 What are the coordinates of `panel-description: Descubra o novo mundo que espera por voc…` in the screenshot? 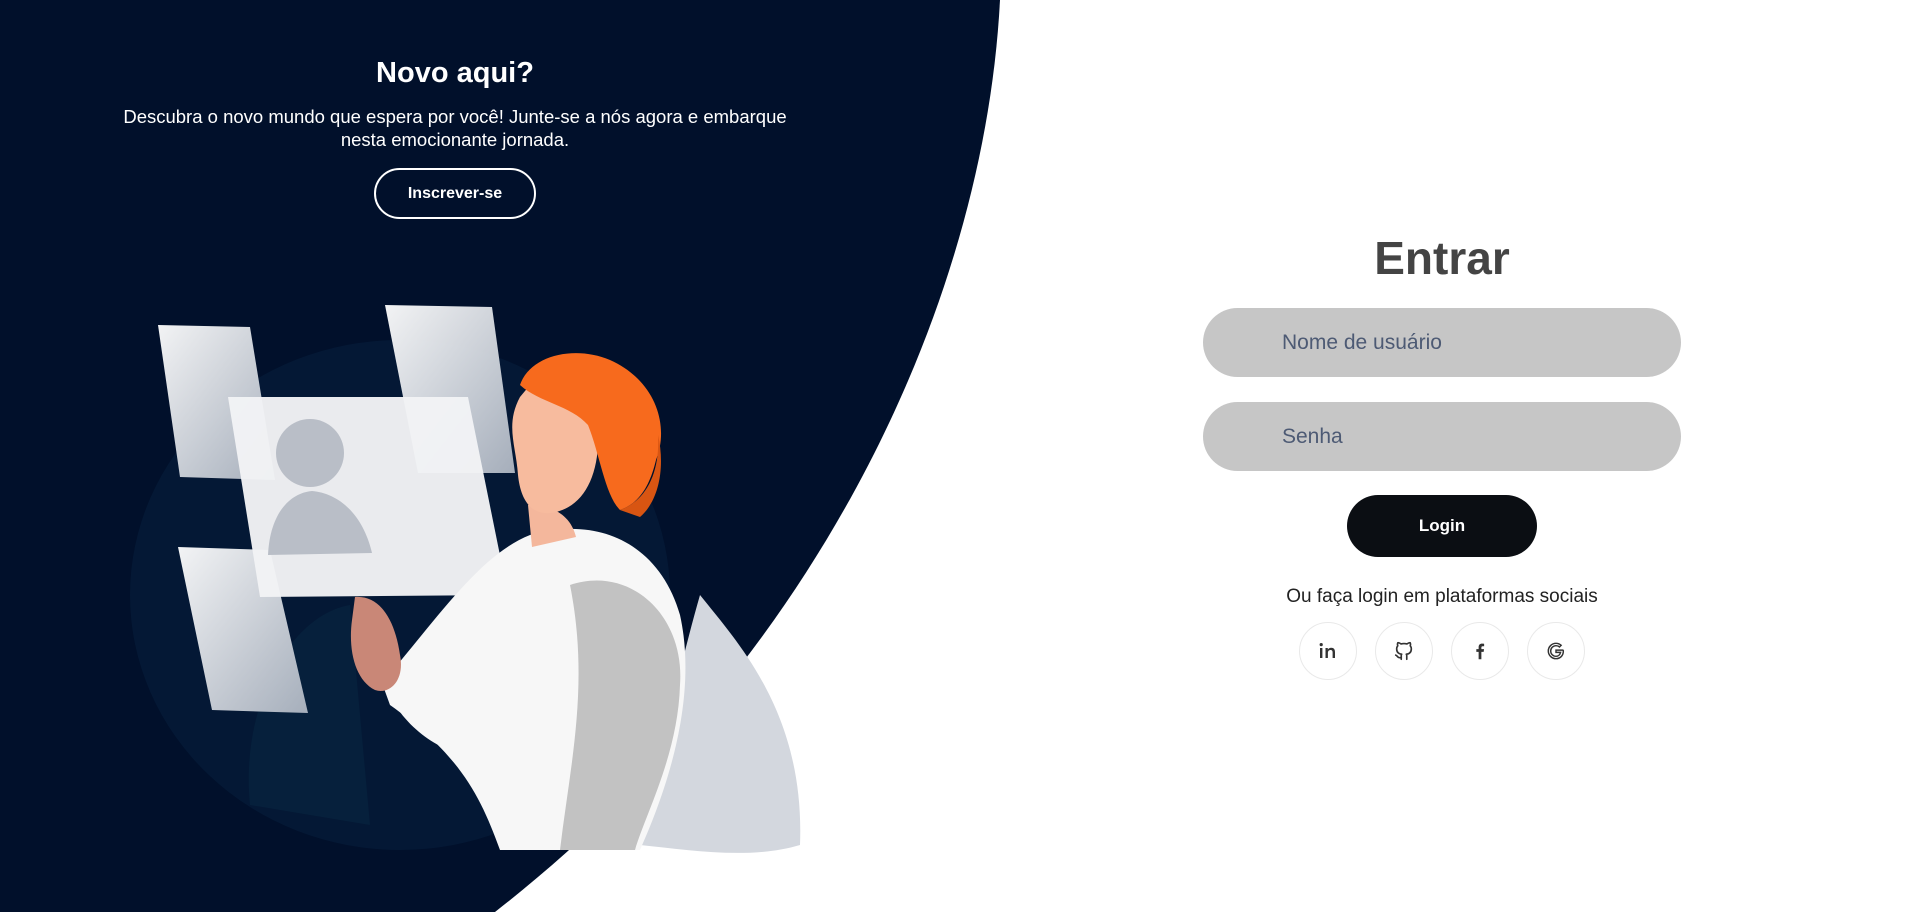 It's located at (455, 128).